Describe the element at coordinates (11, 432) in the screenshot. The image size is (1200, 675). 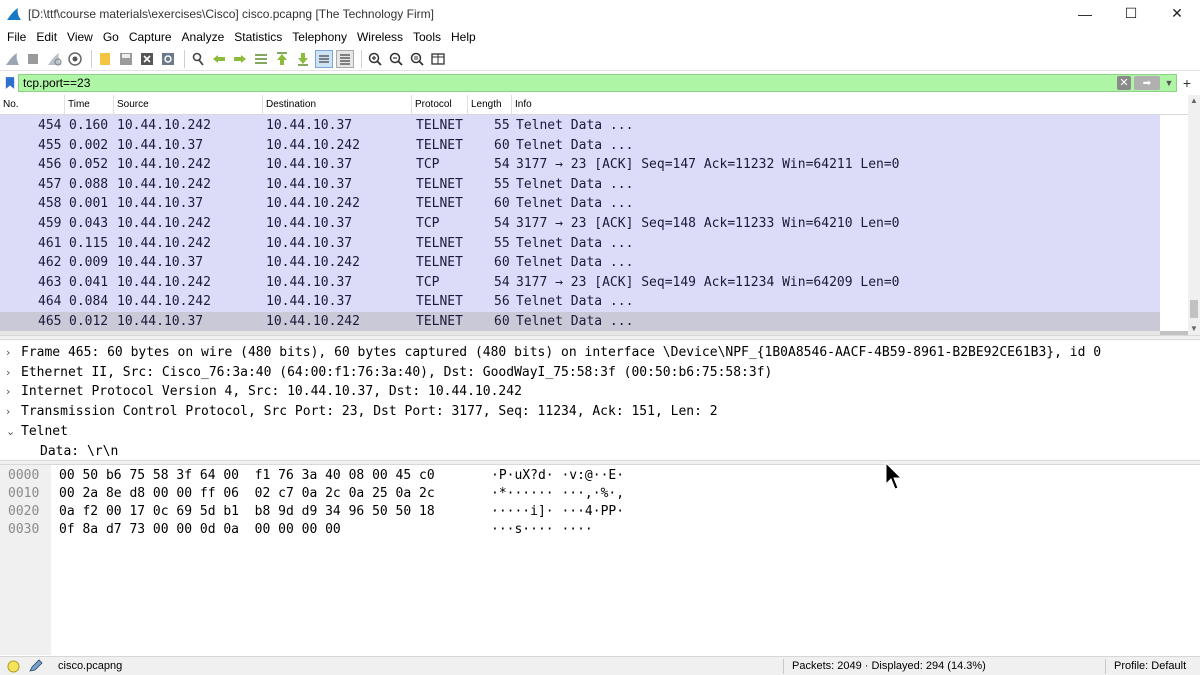
I see `collapse-arrow-icon: ⌄` at that location.